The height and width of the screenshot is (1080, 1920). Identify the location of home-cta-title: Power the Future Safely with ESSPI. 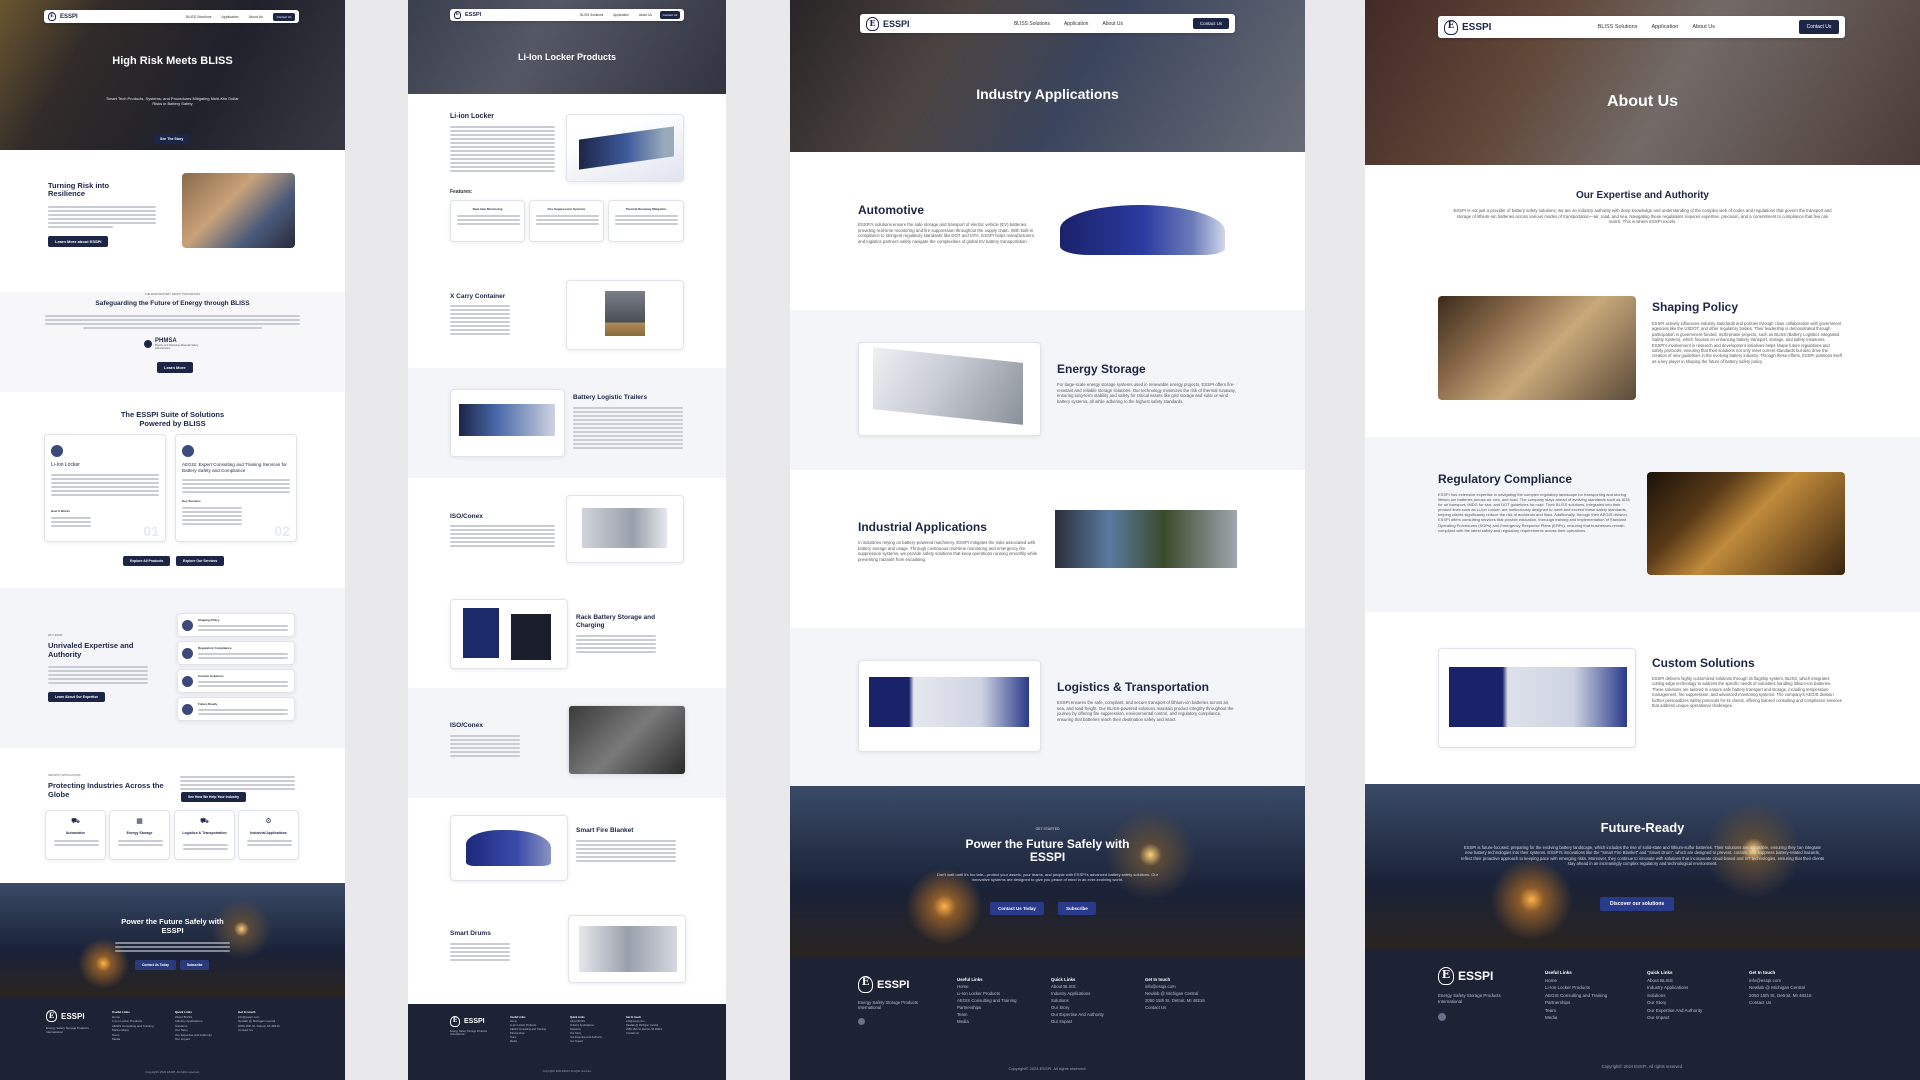
(172, 926).